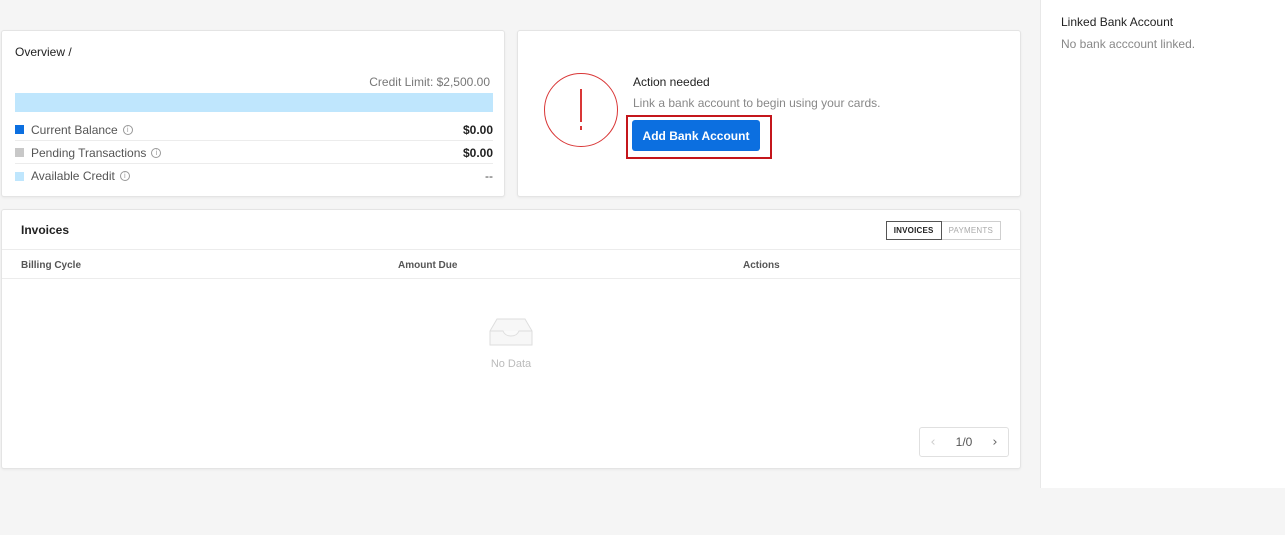 This screenshot has width=1285, height=535. Describe the element at coordinates (1128, 44) in the screenshot. I see `linked-bank-text: No bank acccount linked.` at that location.